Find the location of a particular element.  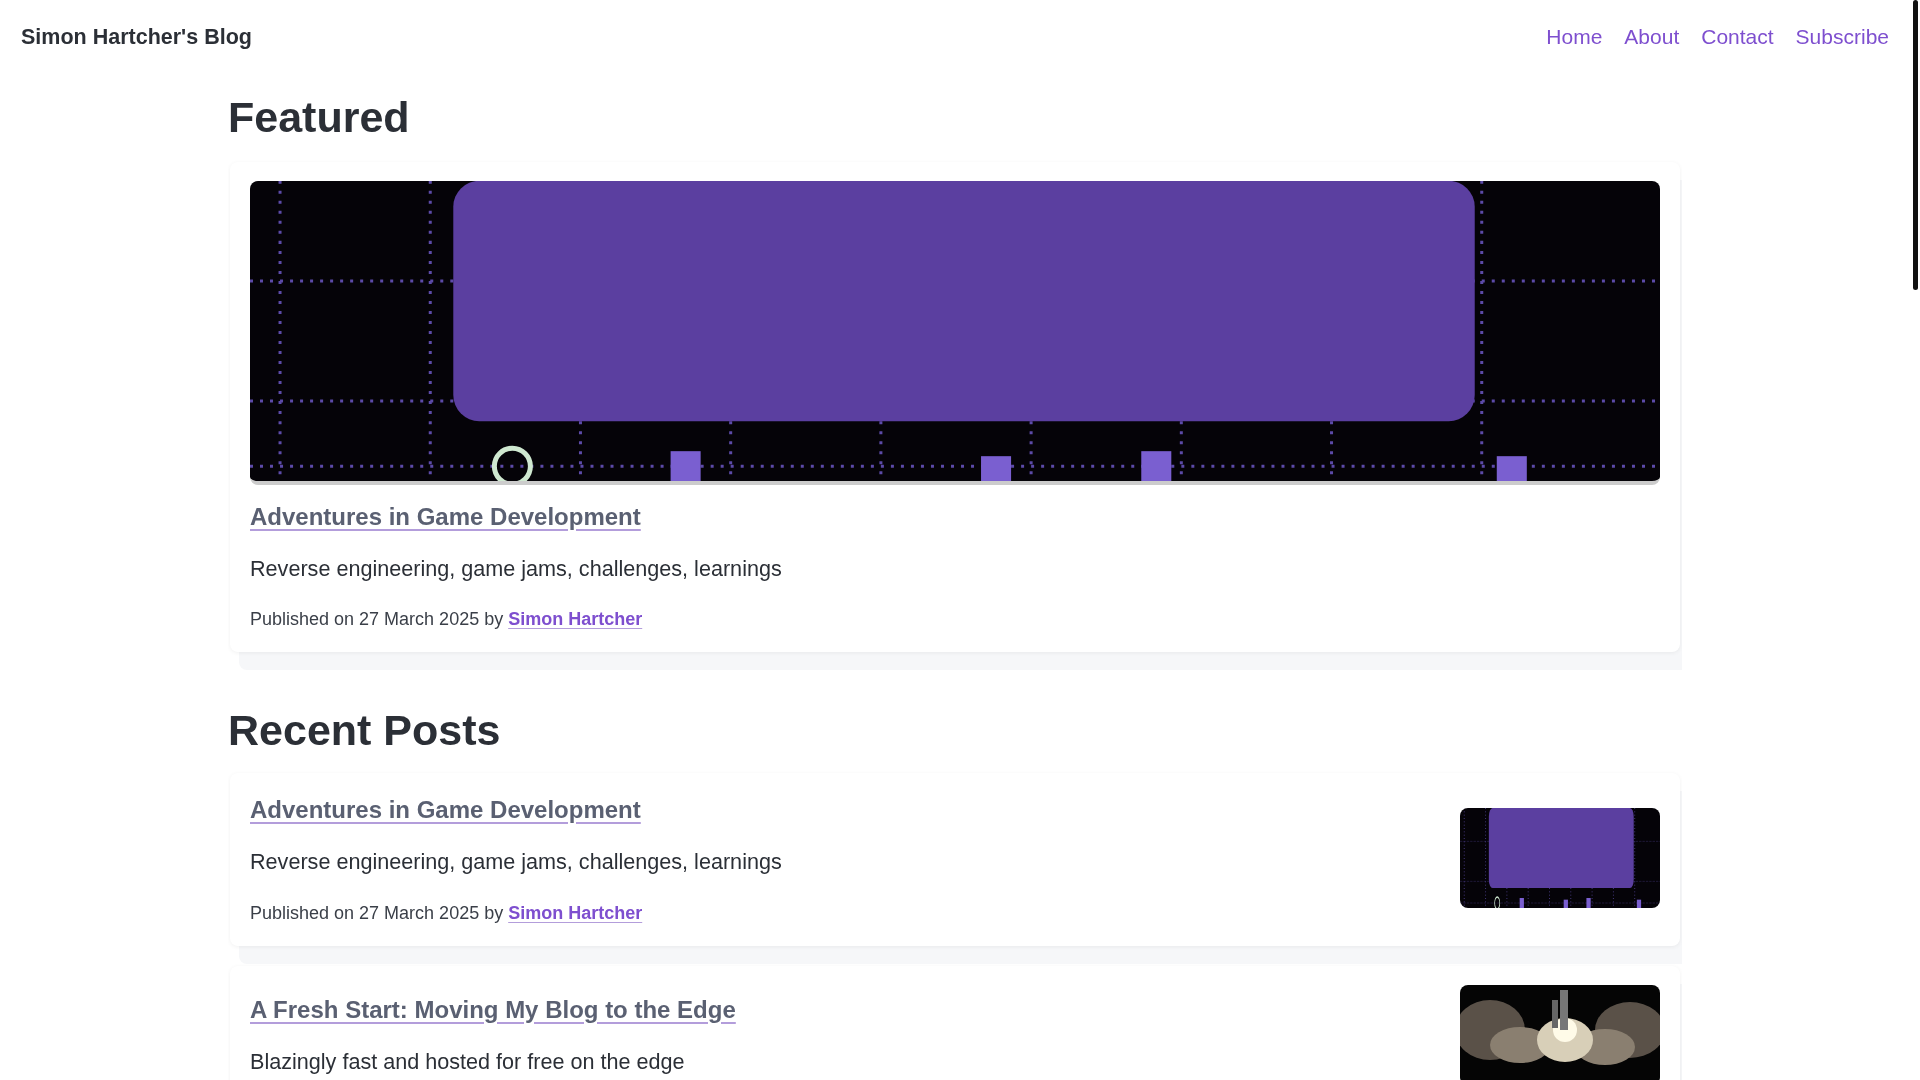

post-title-link: A Fresh Start: Moving My Blog to the Edge is located at coordinates (493, 1009).